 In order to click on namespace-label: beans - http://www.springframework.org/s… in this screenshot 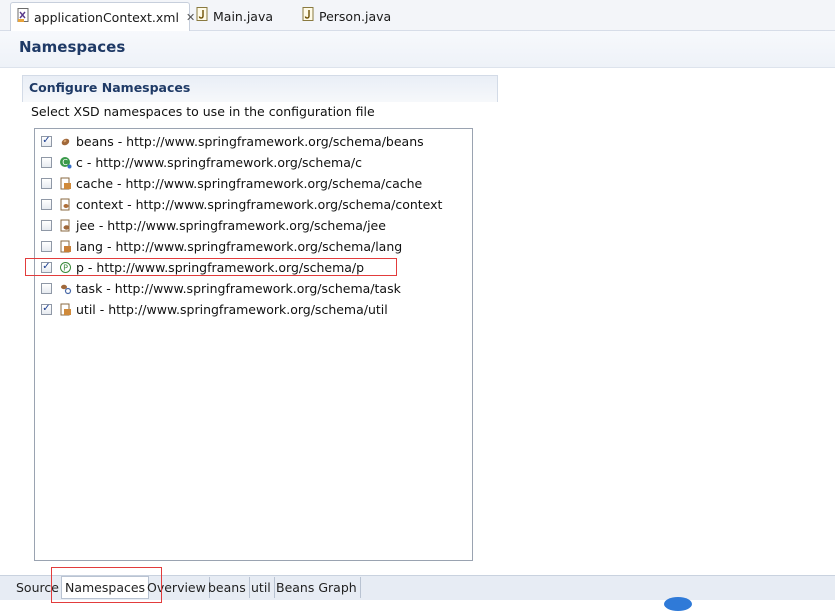, I will do `click(250, 141)`.